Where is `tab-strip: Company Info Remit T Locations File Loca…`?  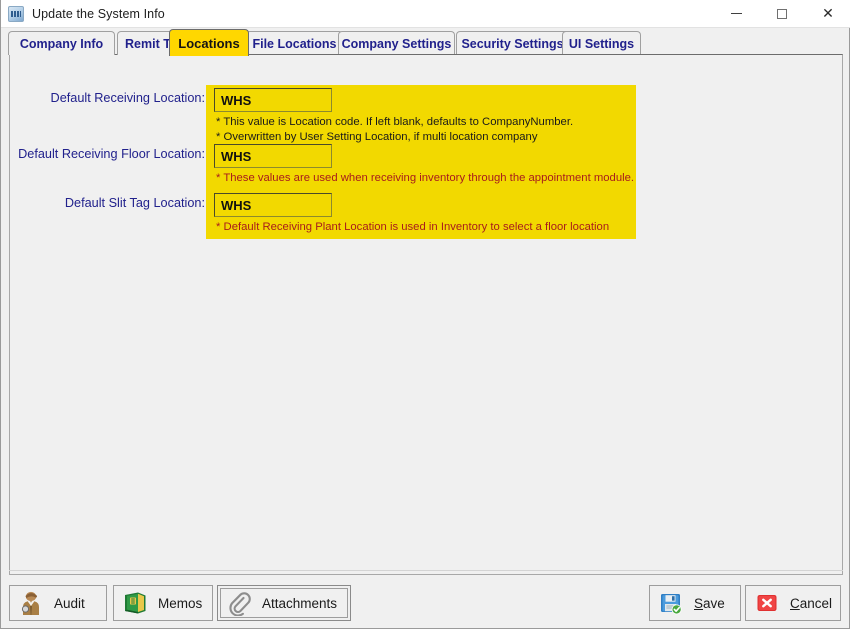
tab-strip: Company Info Remit T Locations File Loca… is located at coordinates (426, 42).